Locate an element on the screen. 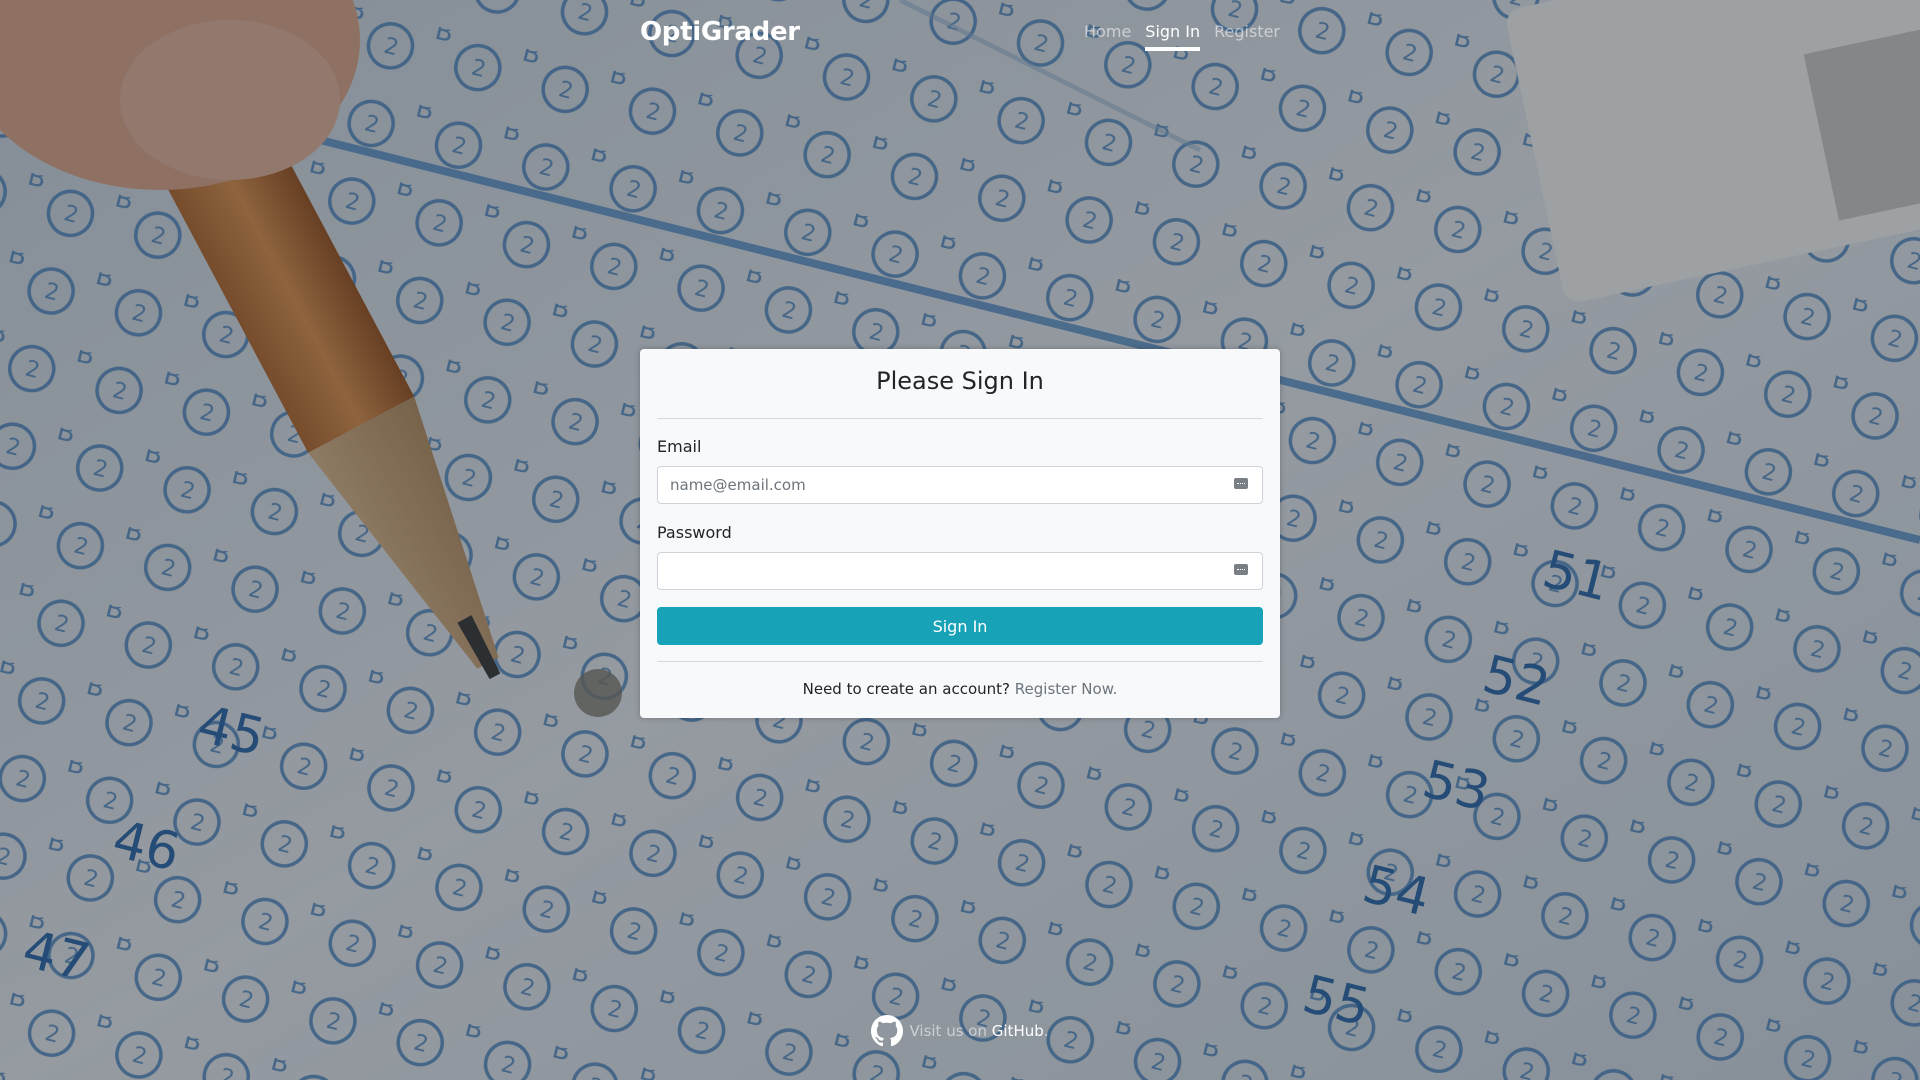  email-input is located at coordinates (960, 485).